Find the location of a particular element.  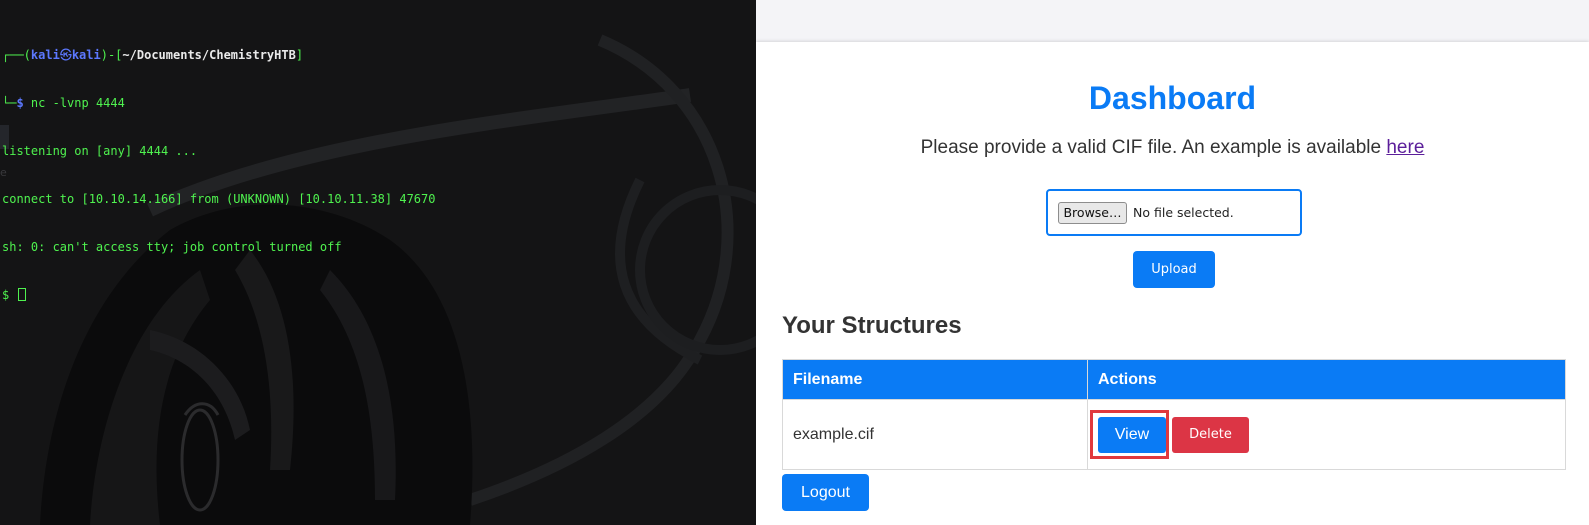

terminal-command: nc -lvnp 4444 is located at coordinates (77, 103).